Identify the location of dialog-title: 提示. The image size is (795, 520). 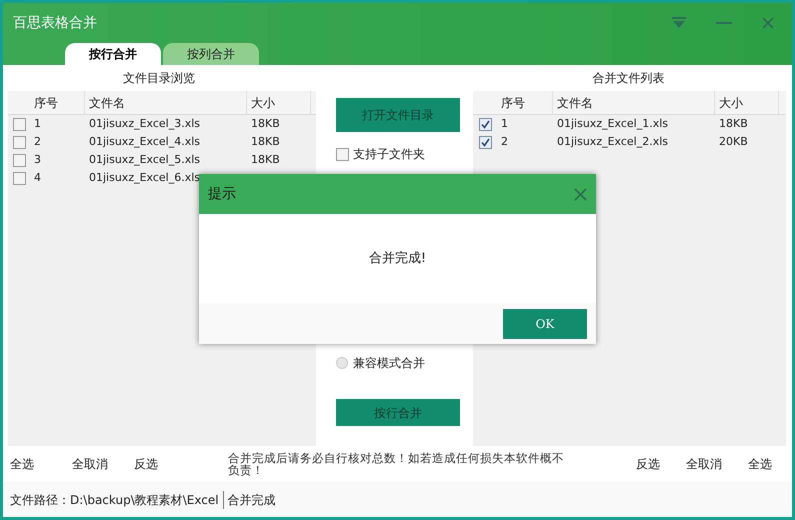
(222, 194).